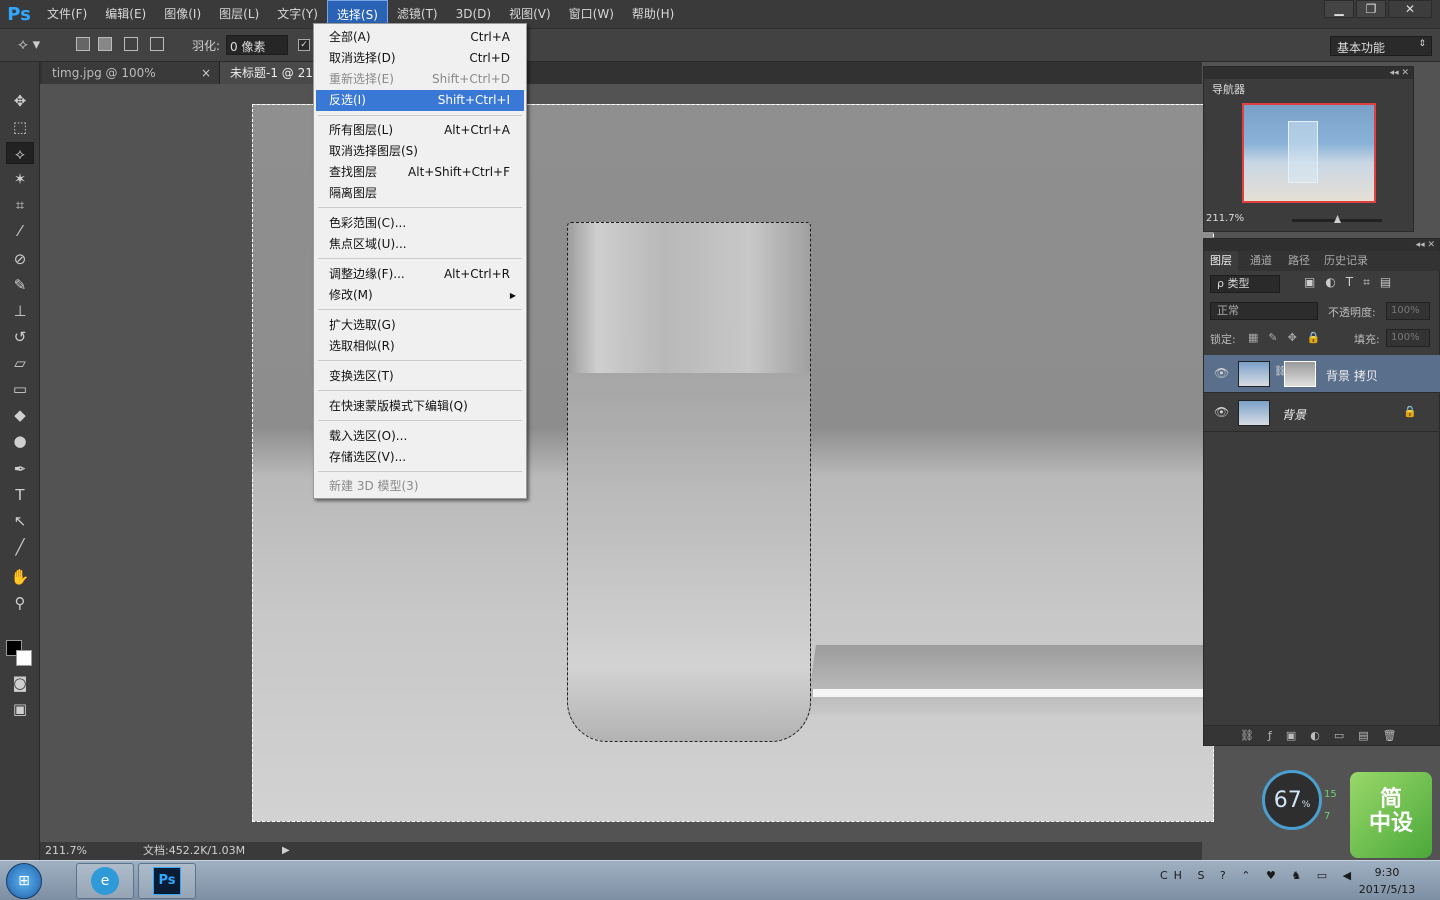 This screenshot has width=1440, height=900. I want to click on hand-tool-icon: ✋, so click(20, 577).